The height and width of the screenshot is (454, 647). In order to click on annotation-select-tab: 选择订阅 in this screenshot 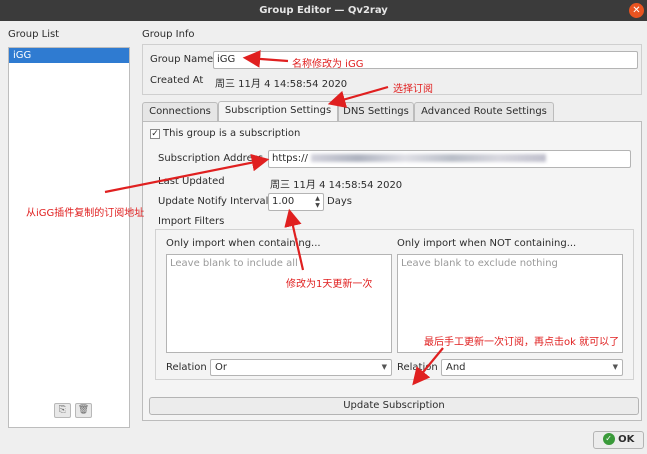, I will do `click(413, 89)`.